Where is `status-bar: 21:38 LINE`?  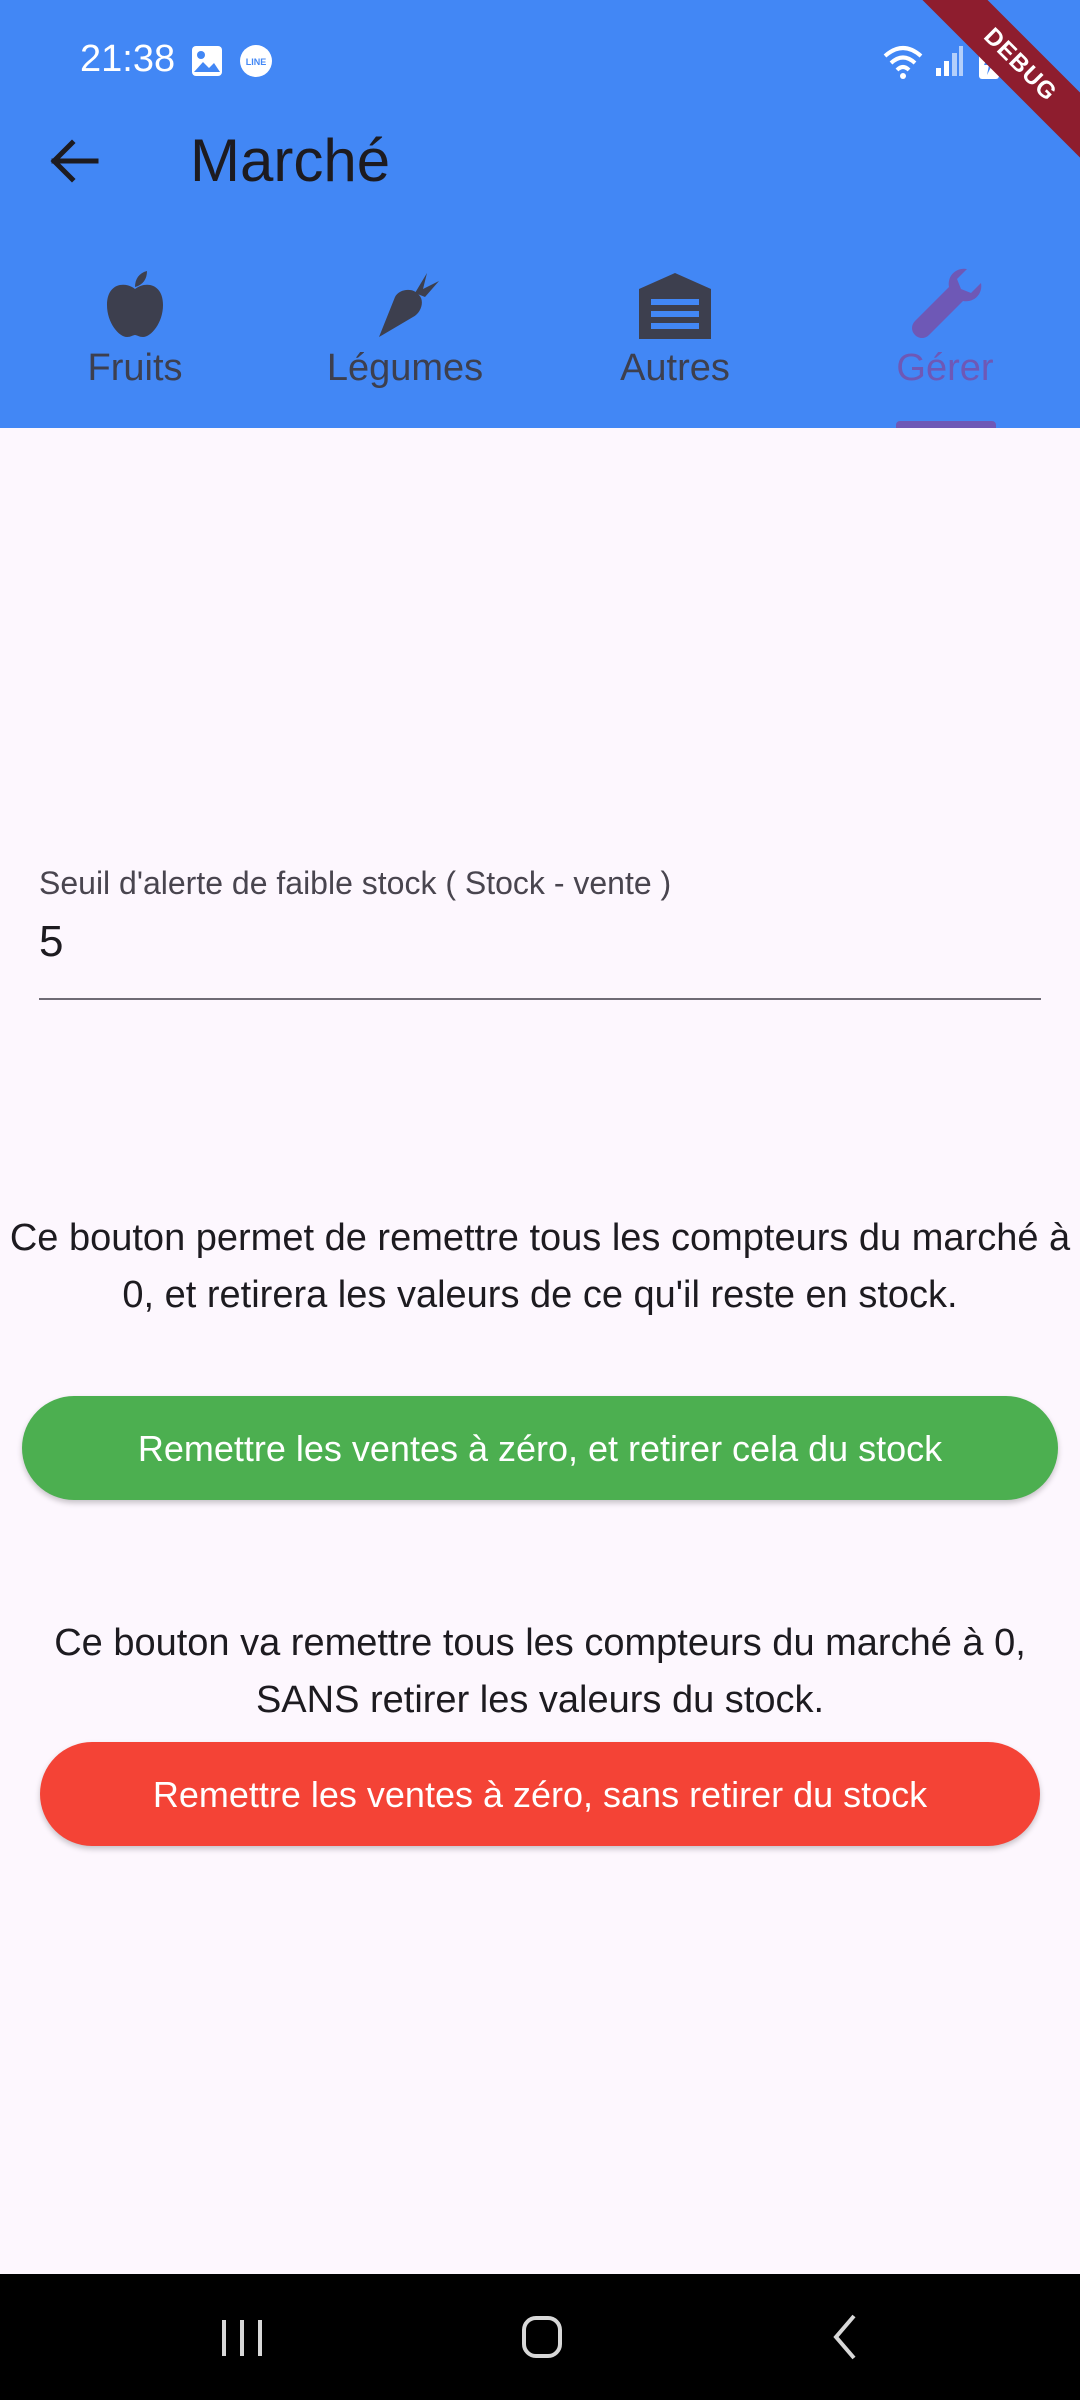
status-bar: 21:38 LINE is located at coordinates (540, 60).